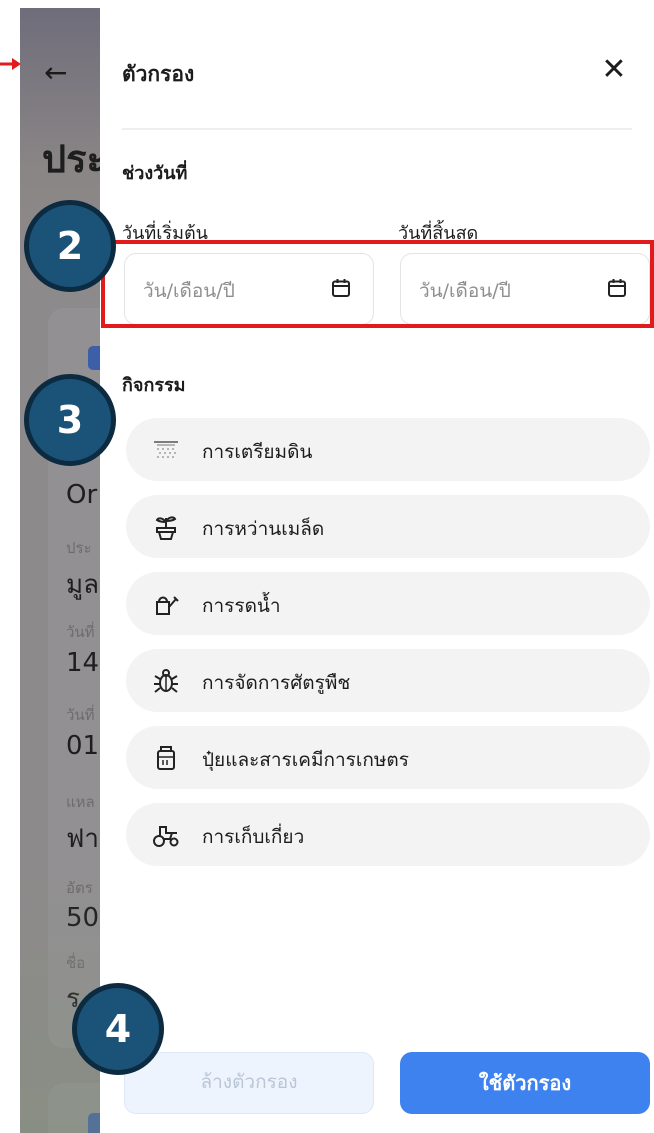 The width and height of the screenshot is (654, 1133). I want to click on close-icon: ✕, so click(614, 70).